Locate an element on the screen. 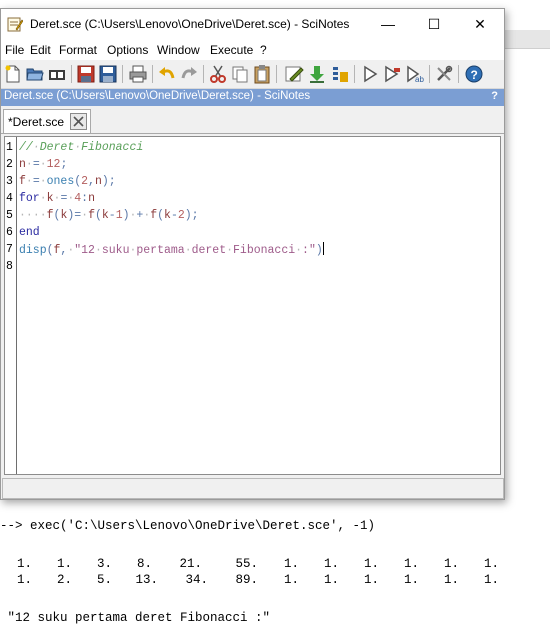  run-to-cursor-icon: ab is located at coordinates (415, 74).